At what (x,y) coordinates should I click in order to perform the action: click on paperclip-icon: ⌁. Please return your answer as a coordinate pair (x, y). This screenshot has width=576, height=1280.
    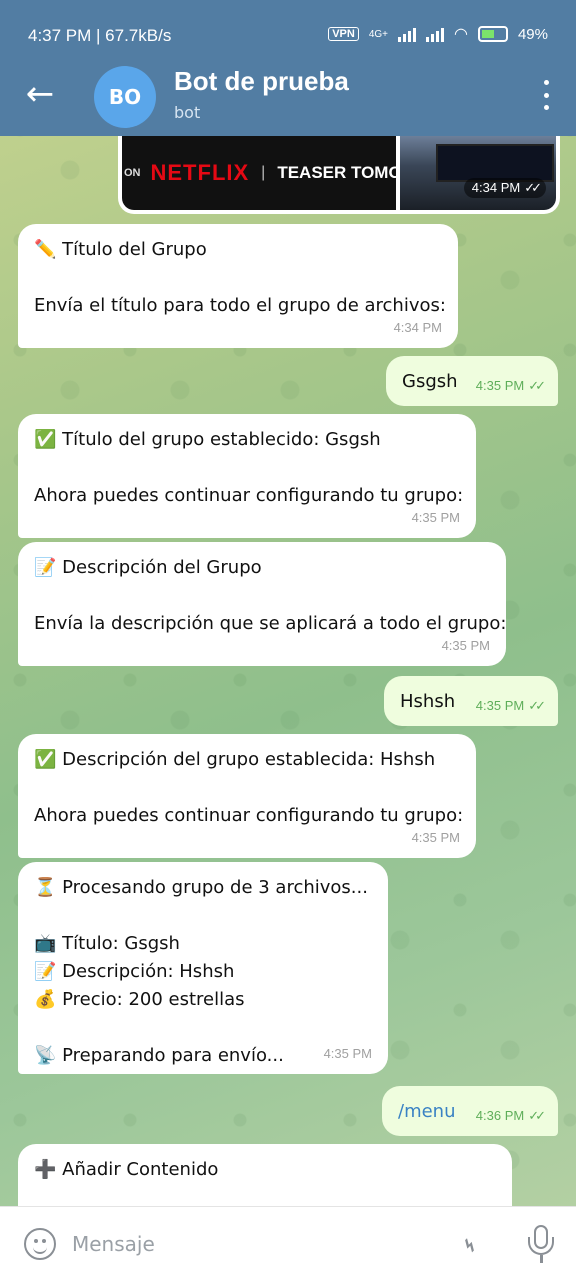
    Looking at the image, I should click on (470, 1245).